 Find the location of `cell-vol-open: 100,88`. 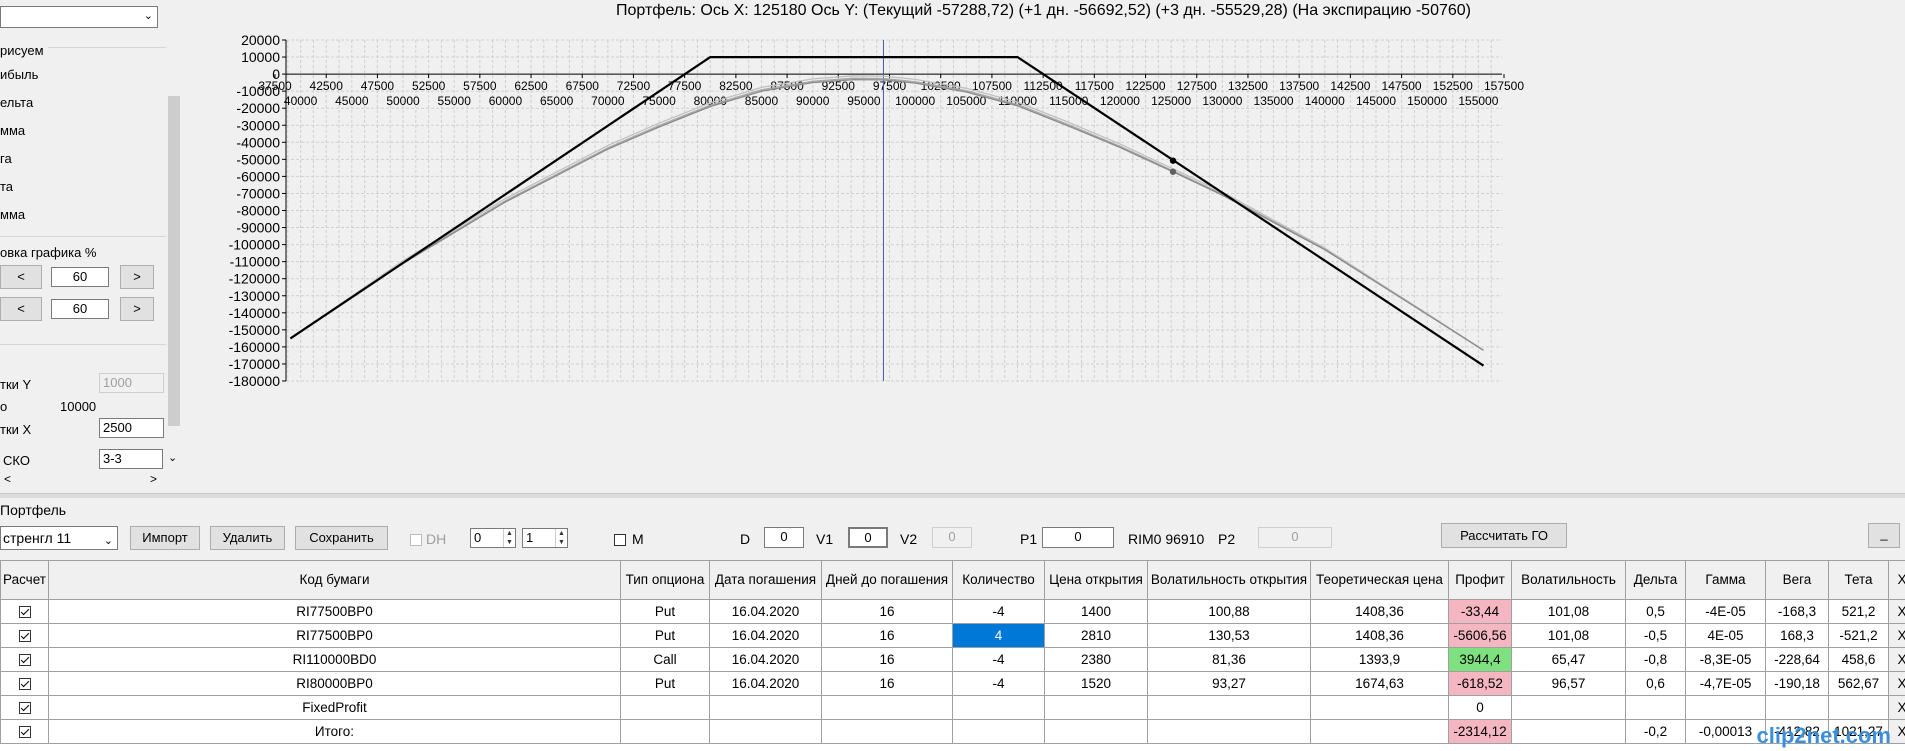

cell-vol-open: 100,88 is located at coordinates (1229, 611).